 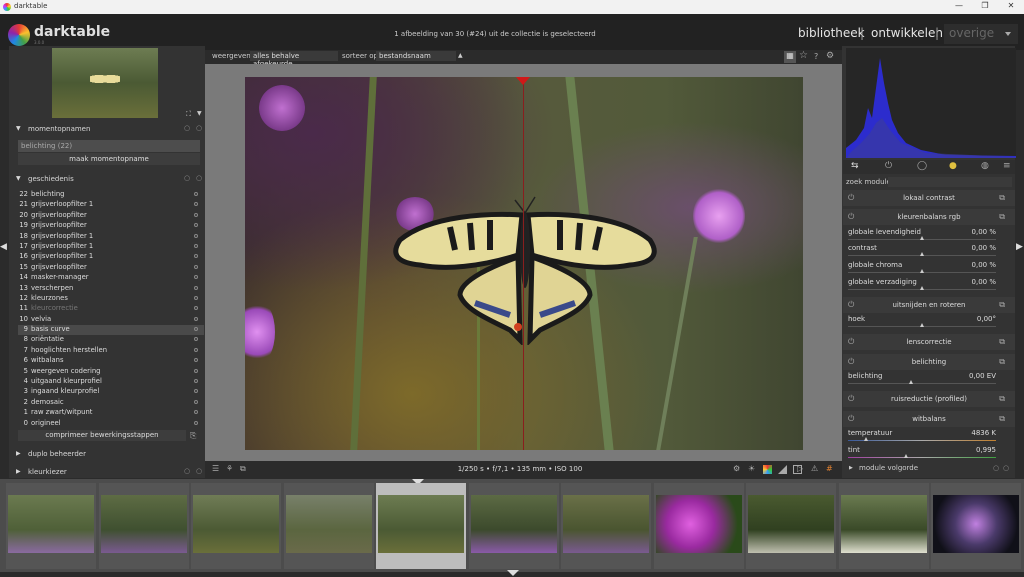 I want to click on take-snapshot-button: maak momentopname, so click(x=109, y=159).